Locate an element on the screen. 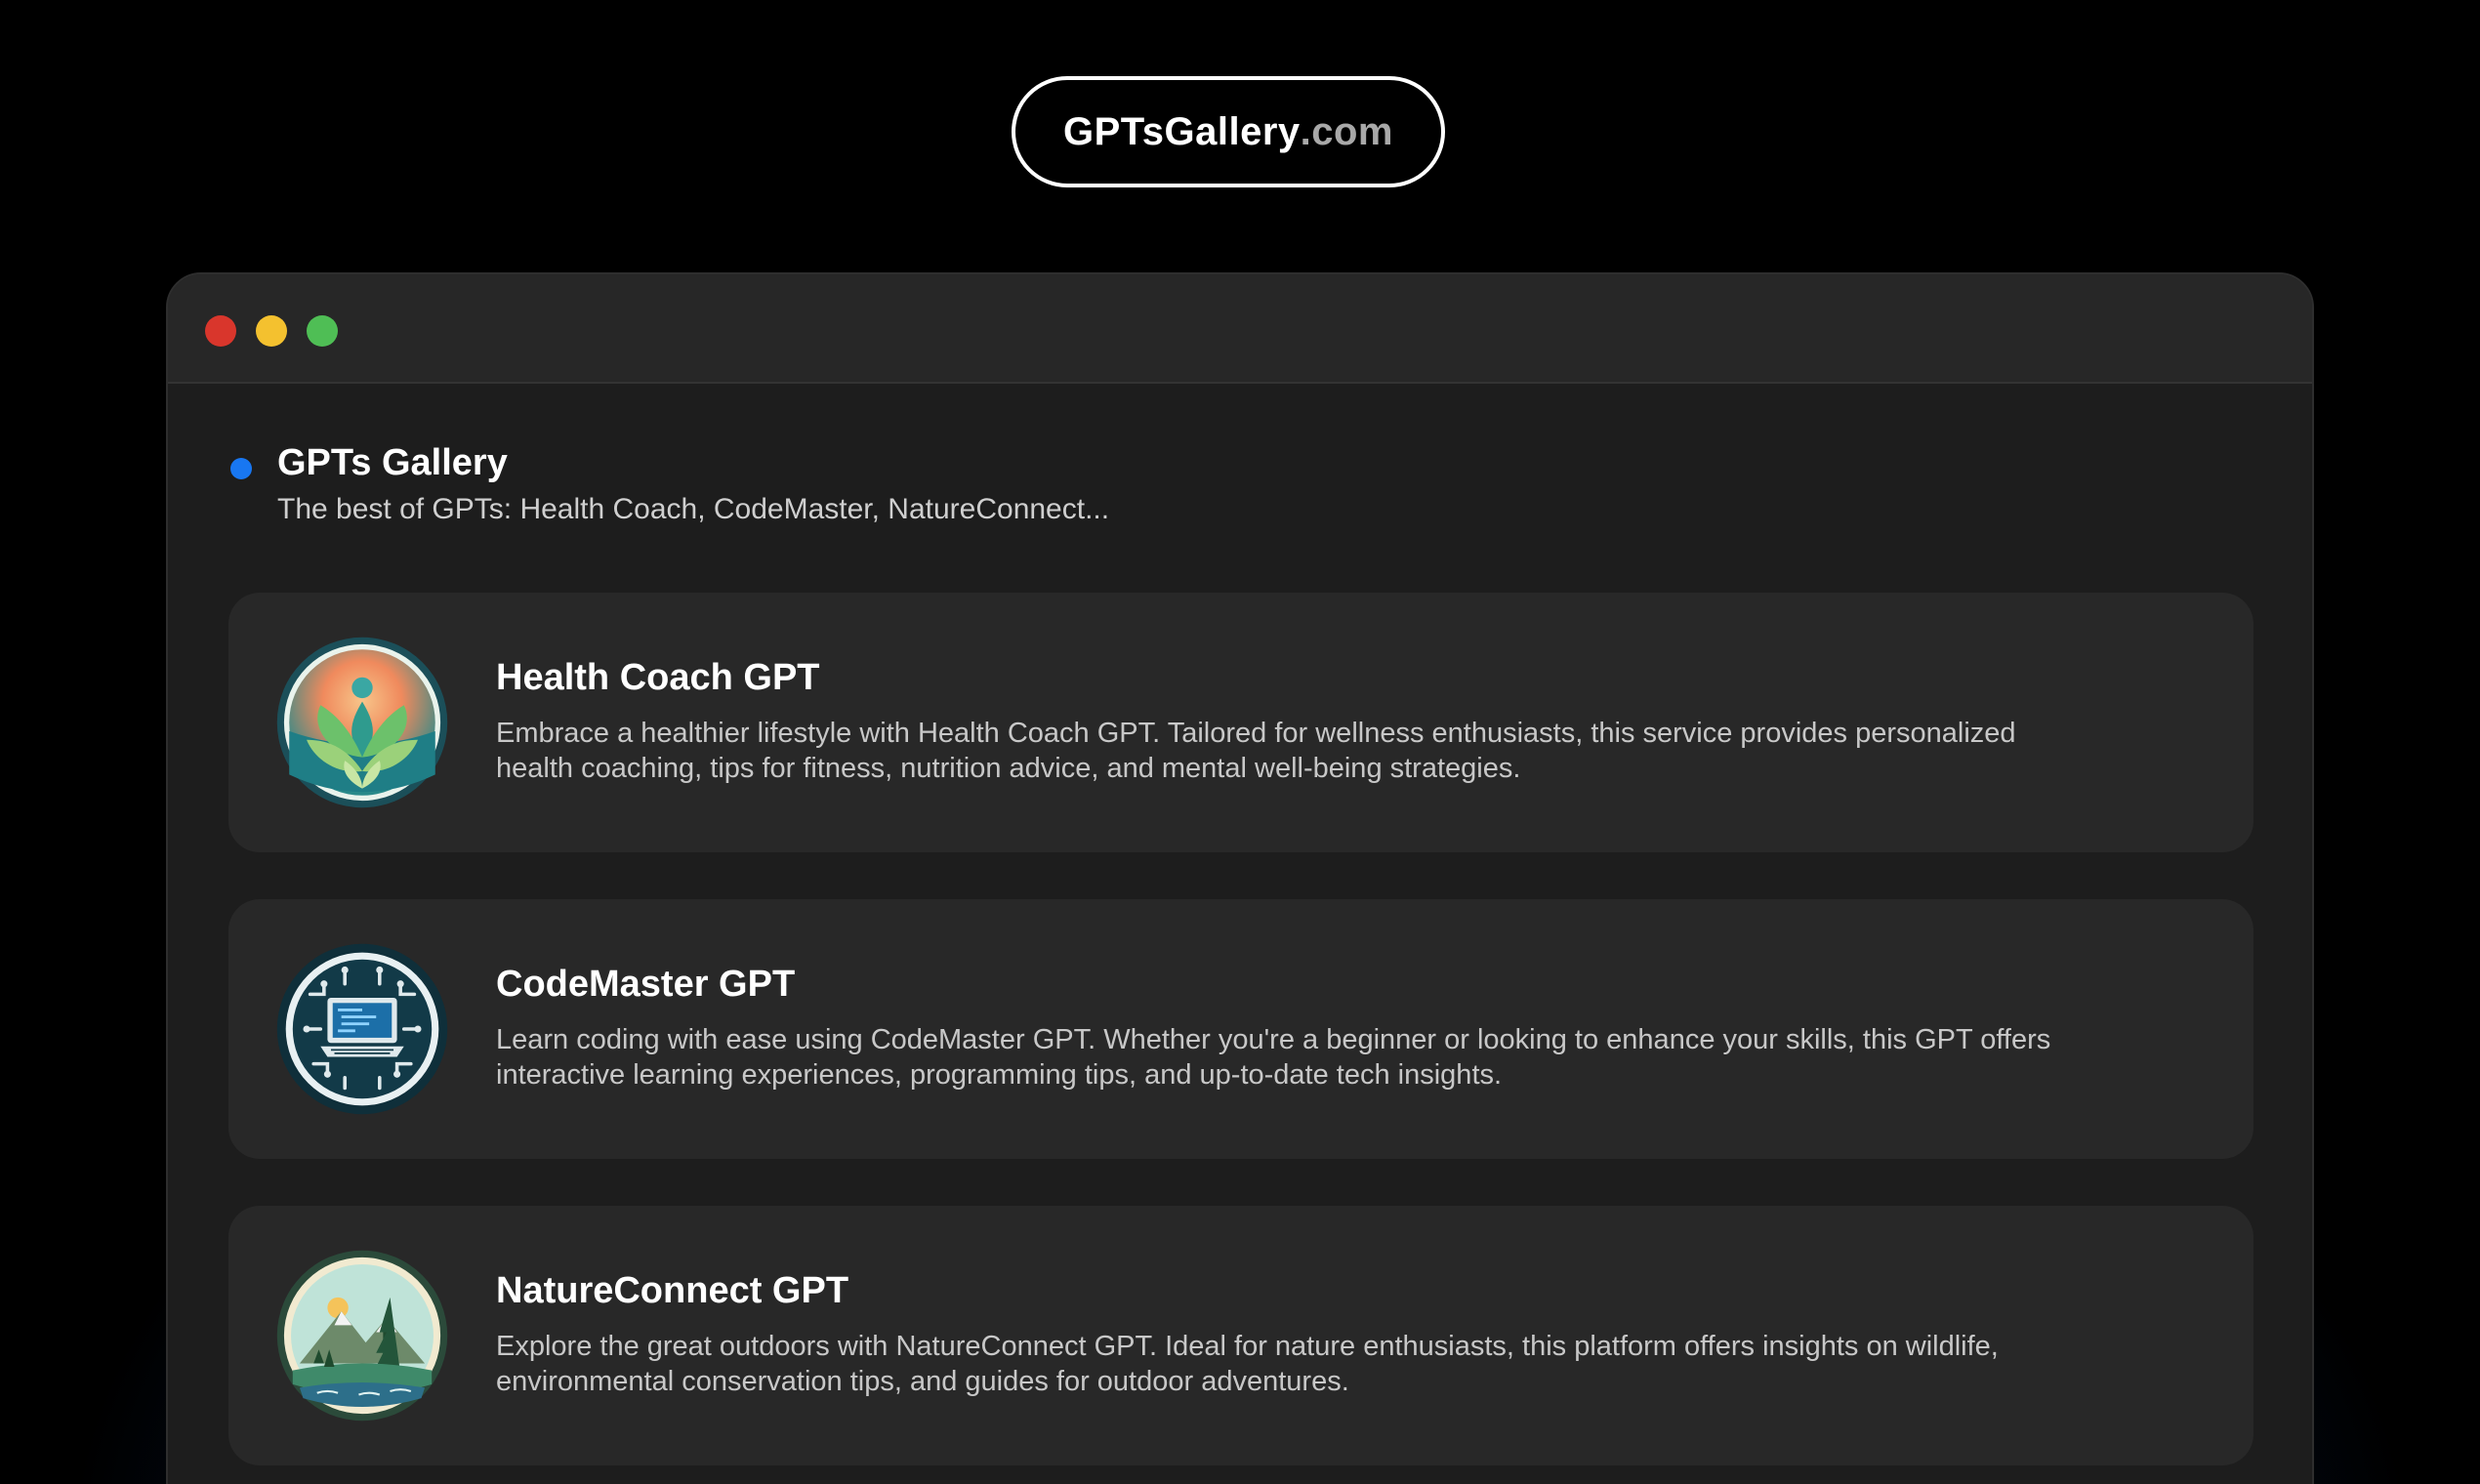 This screenshot has width=2480, height=1484. card-title: CodeMaster GPT is located at coordinates (646, 985).